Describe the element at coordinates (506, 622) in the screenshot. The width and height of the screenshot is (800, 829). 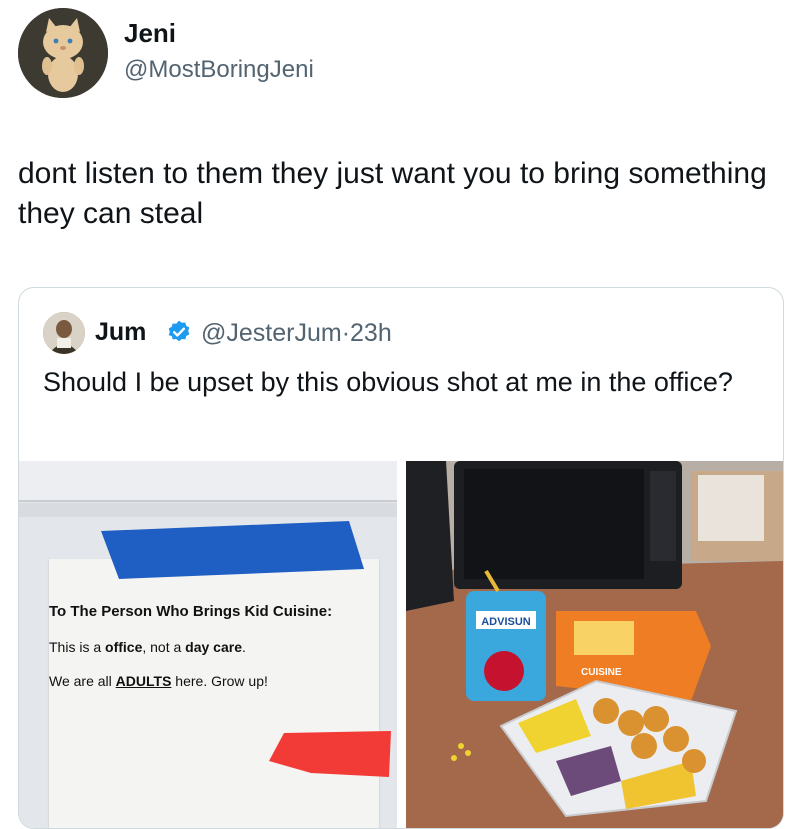
I see `pouch-label: ADVISUN` at that location.